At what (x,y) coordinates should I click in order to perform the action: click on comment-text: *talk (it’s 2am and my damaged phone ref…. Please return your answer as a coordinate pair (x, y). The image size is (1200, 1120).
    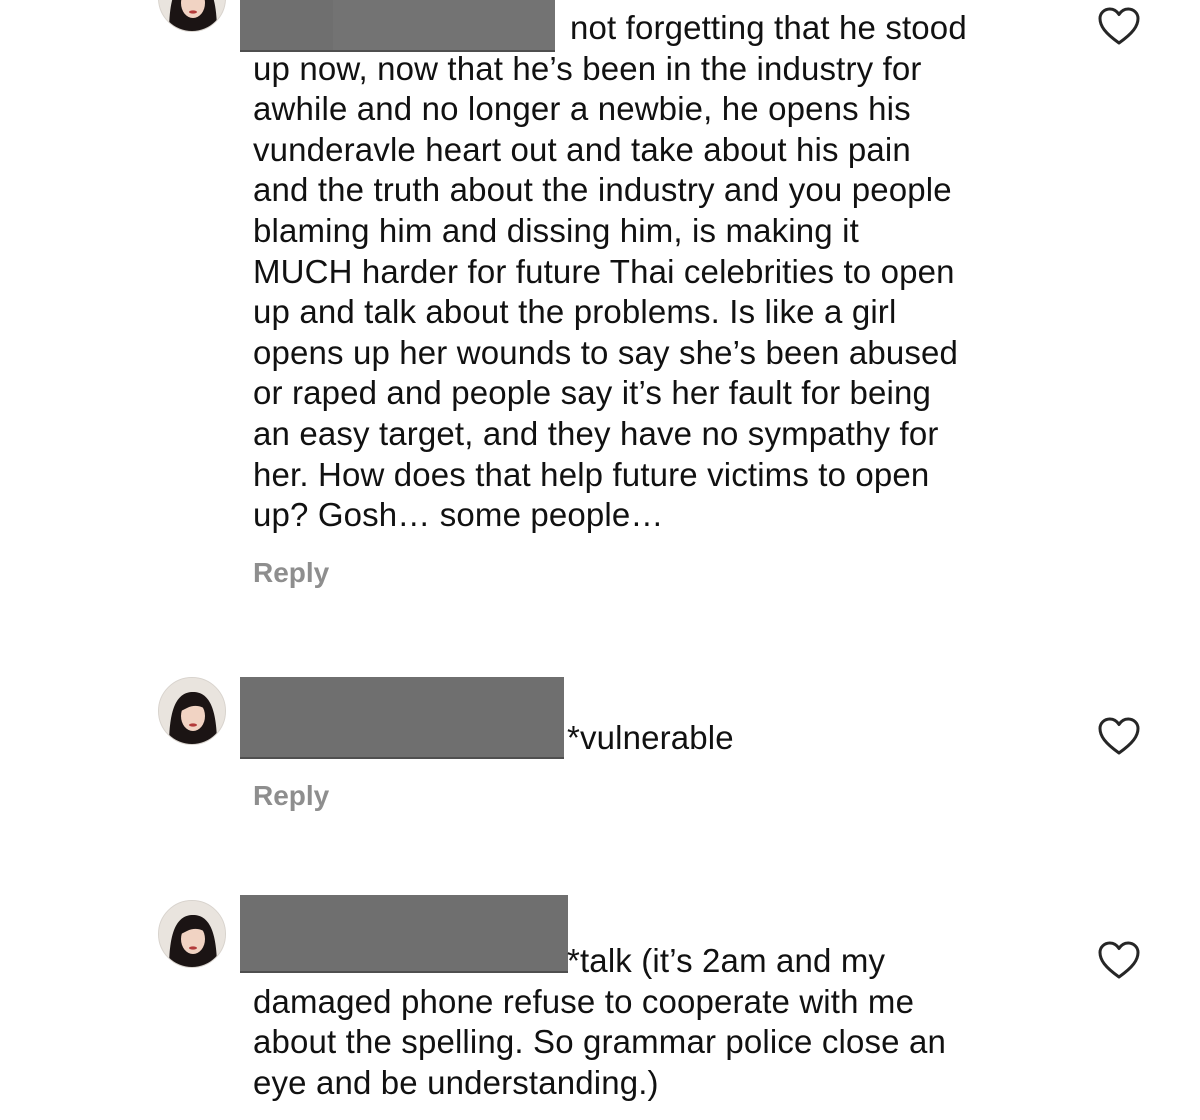
    Looking at the image, I should click on (599, 1021).